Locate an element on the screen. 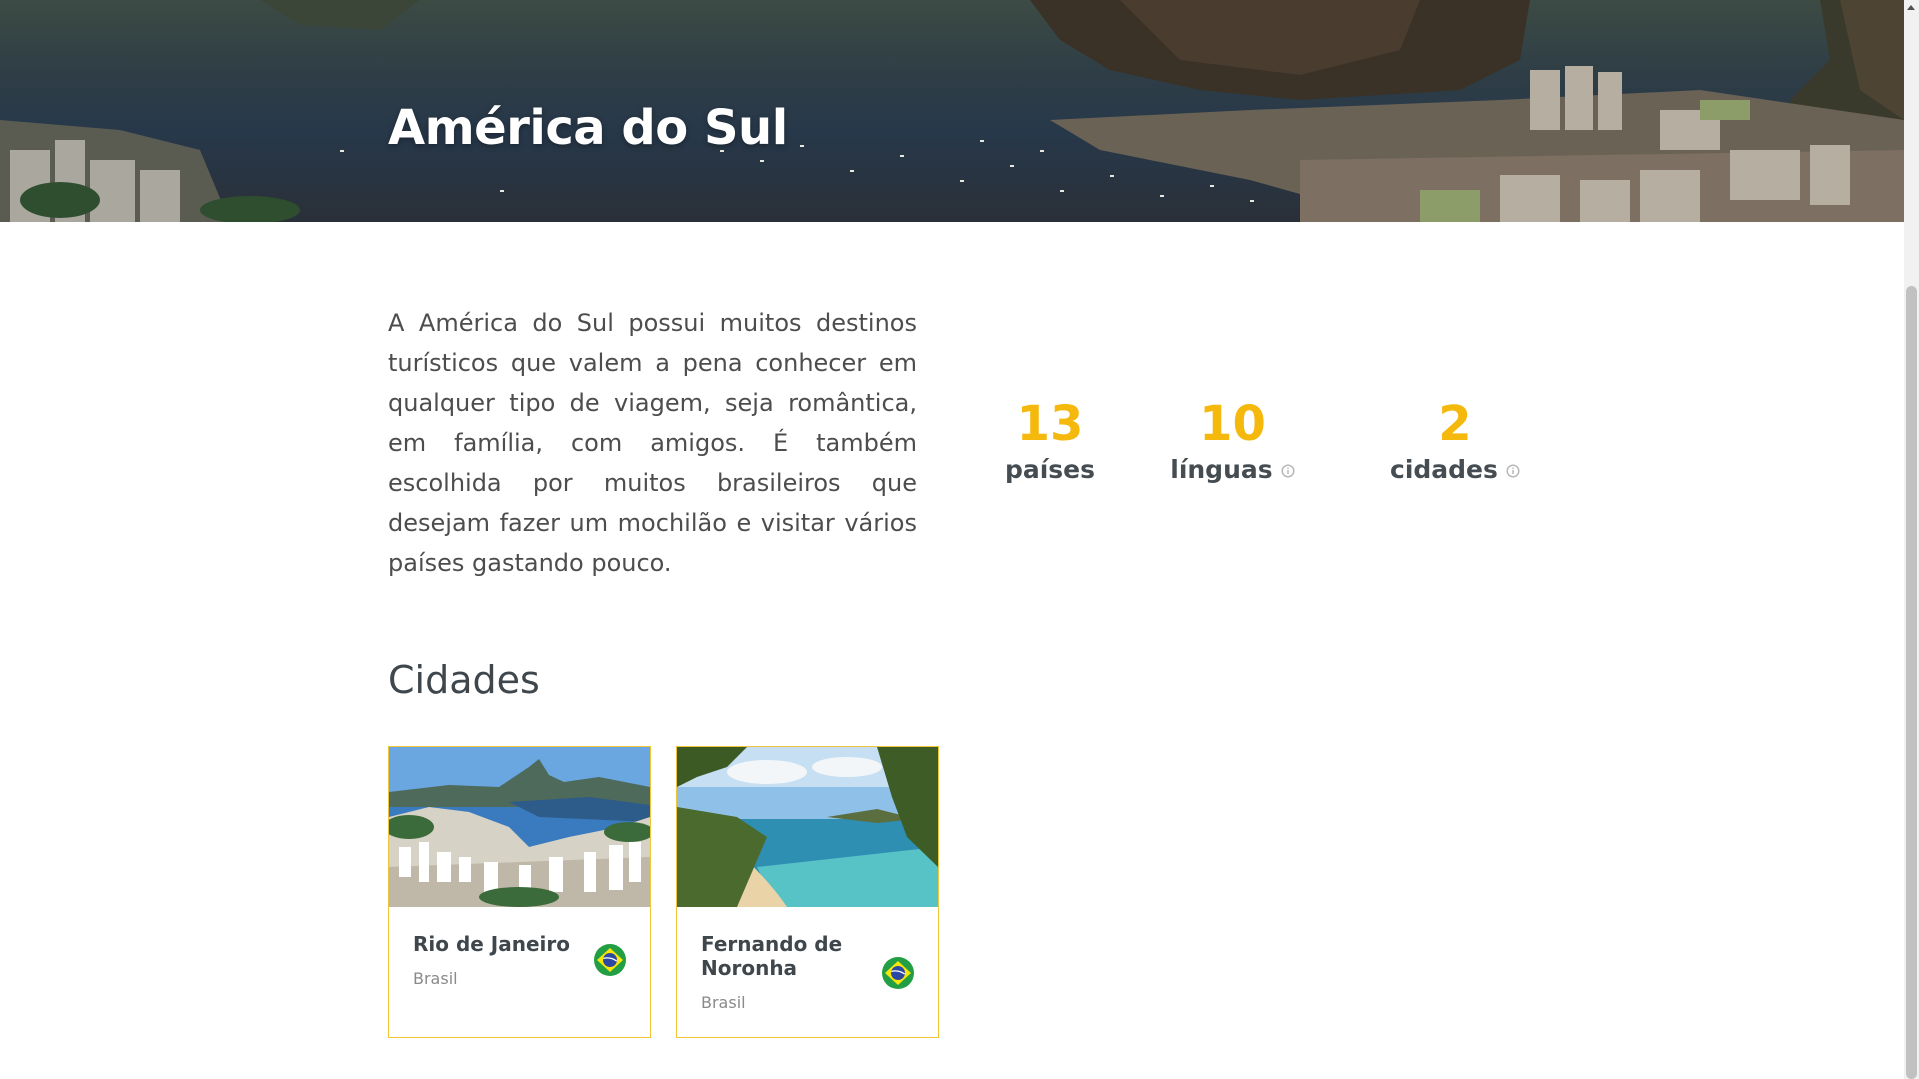  stat-countries-number: 13 is located at coordinates (1050, 424).